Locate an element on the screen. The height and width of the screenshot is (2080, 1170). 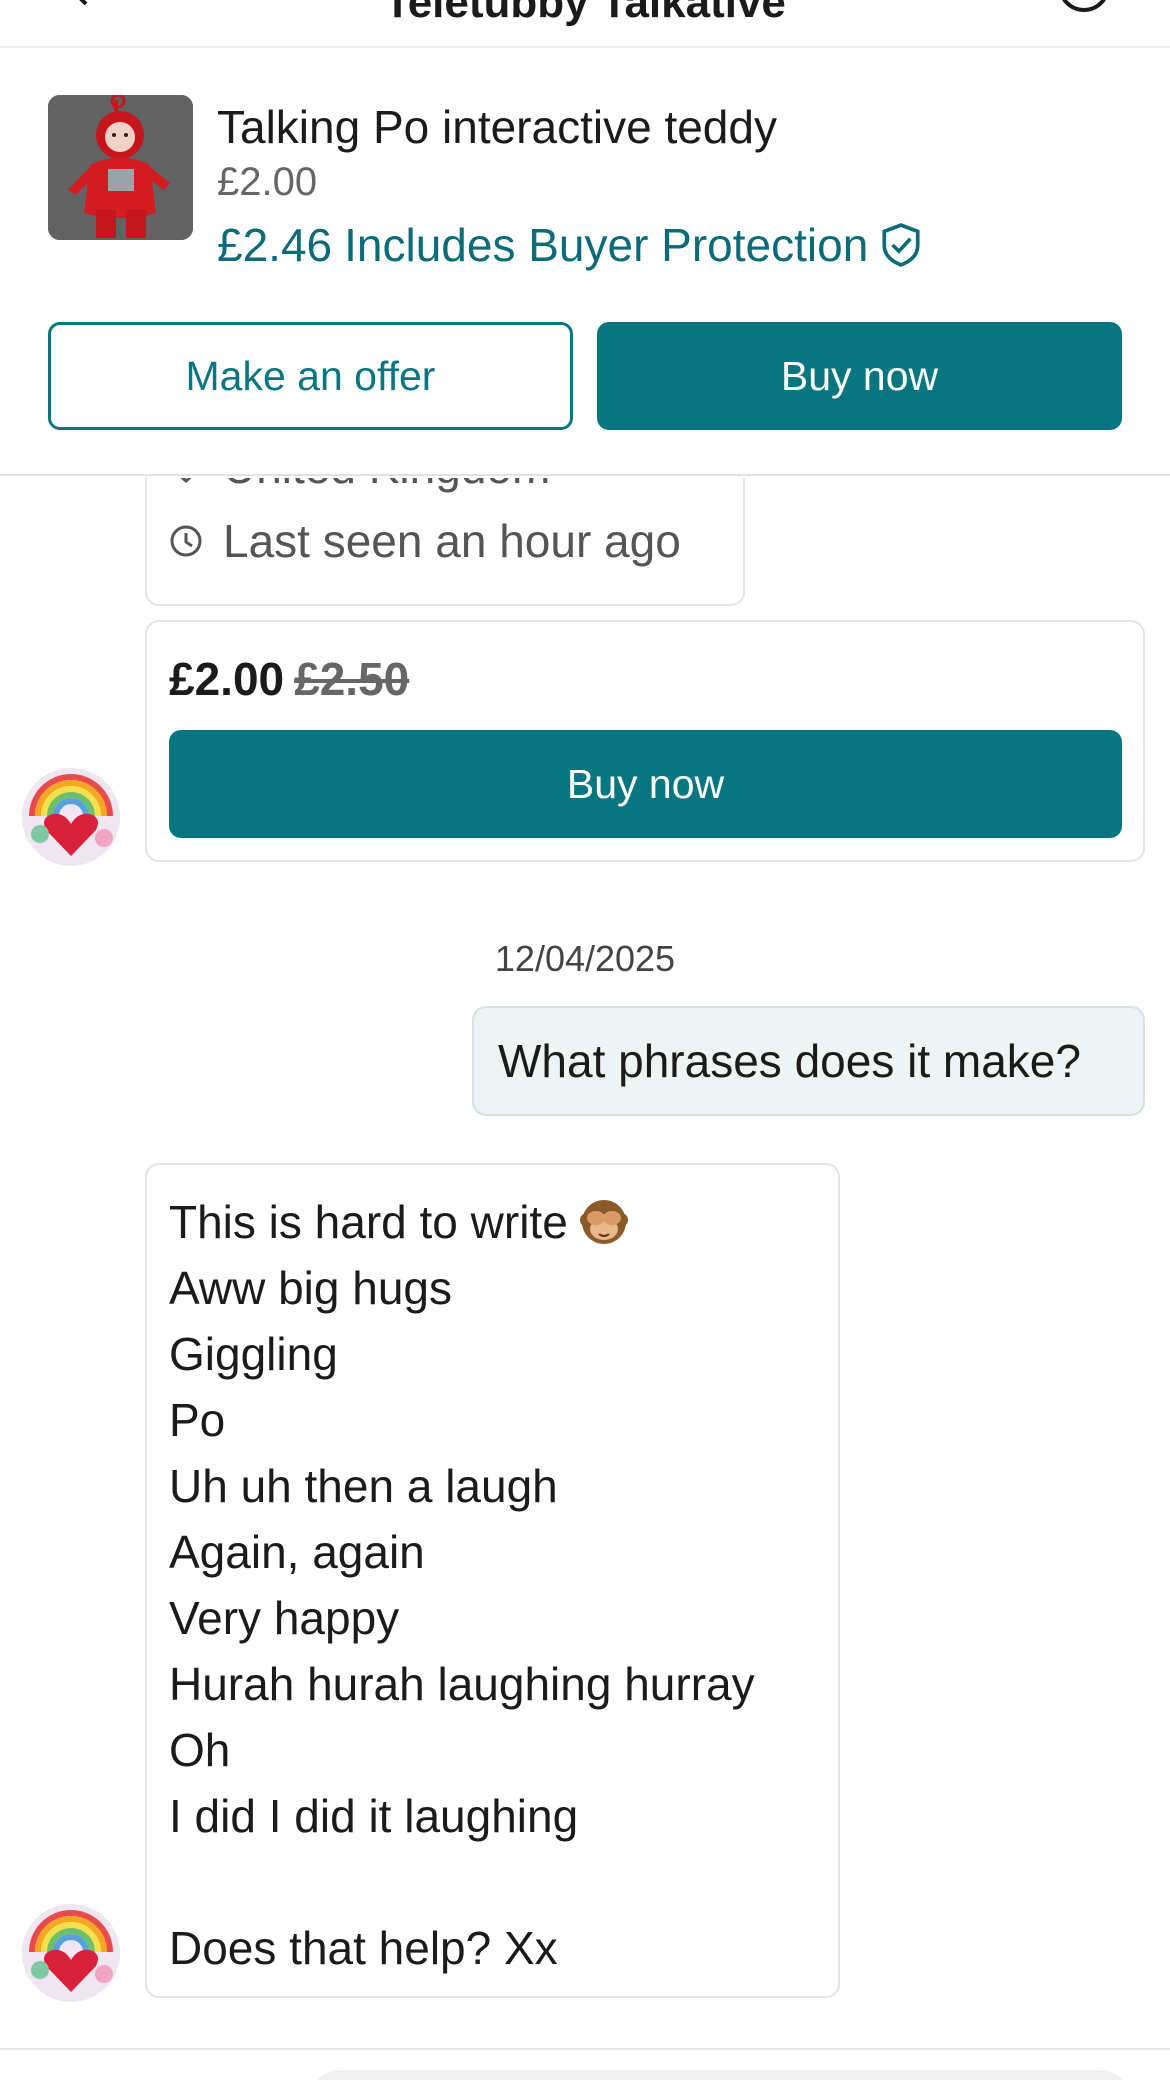
offer-new-price: £2.00 is located at coordinates (227, 679).